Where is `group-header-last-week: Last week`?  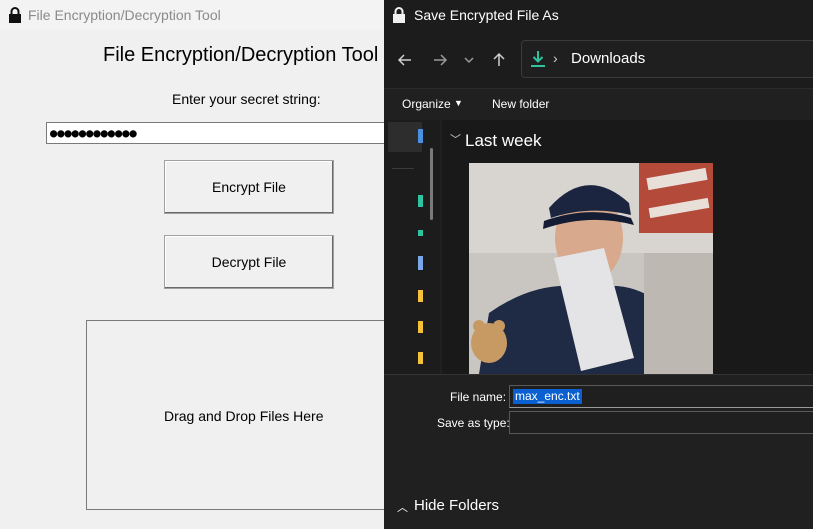
group-header-last-week: Last week is located at coordinates (503, 141).